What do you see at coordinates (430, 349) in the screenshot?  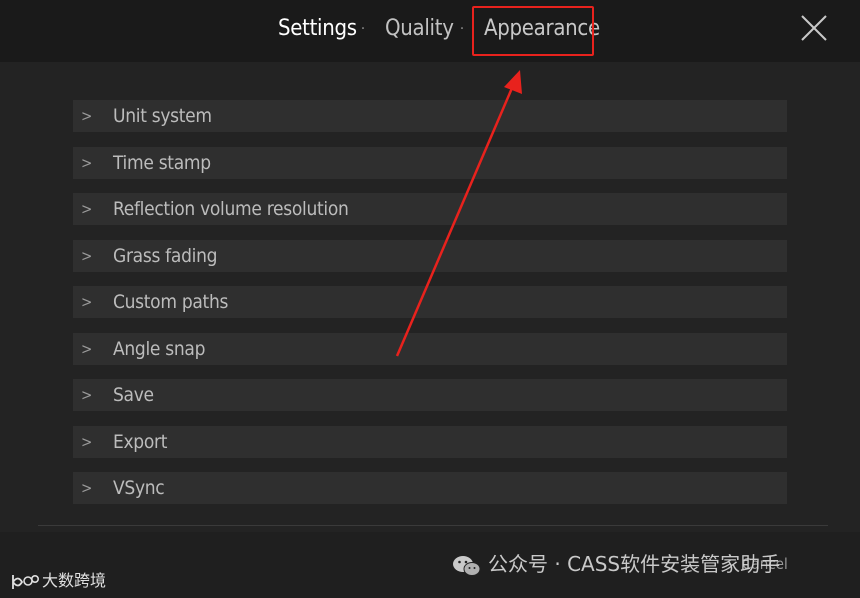 I see `menu-item-angle-snap: > Angle snap` at bounding box center [430, 349].